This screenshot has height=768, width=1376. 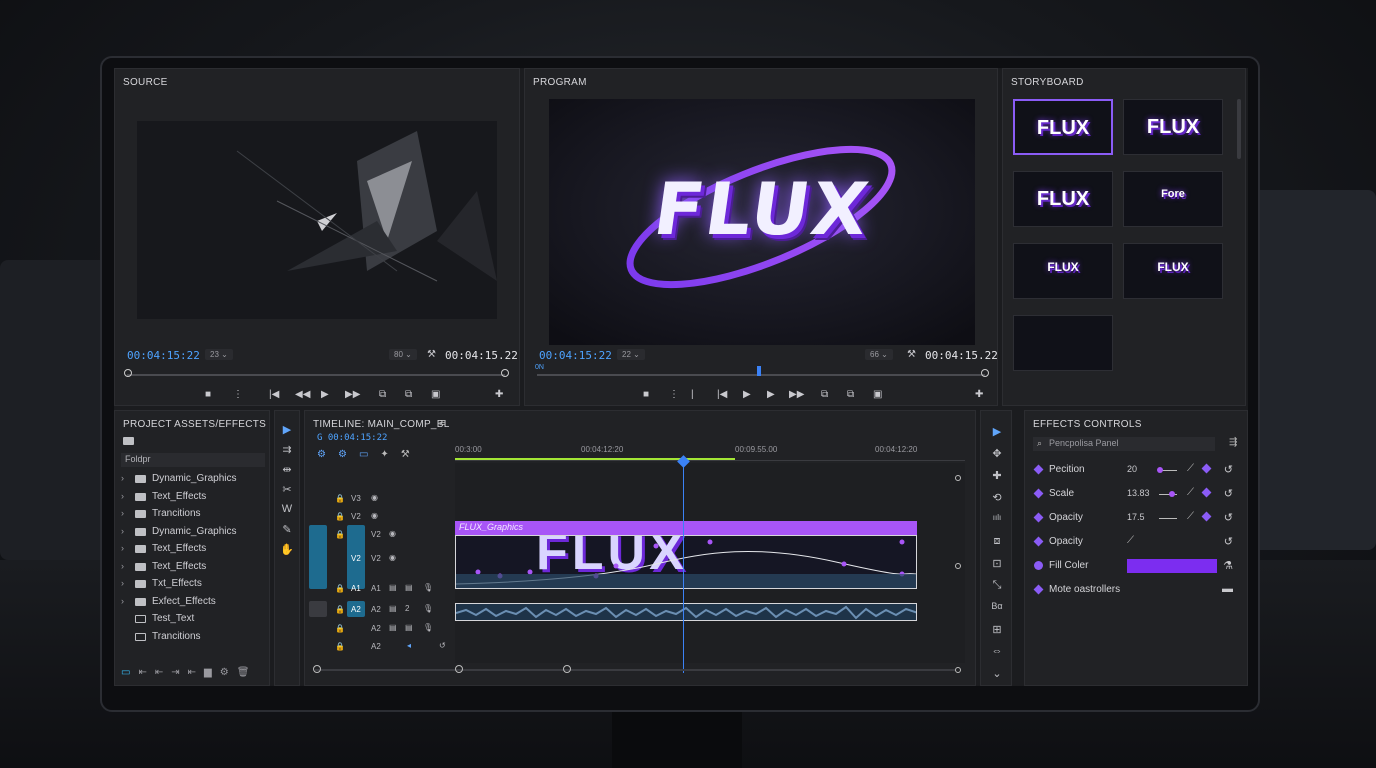 I want to click on eyedropper-icon: ⚗, so click(x=1228, y=565).